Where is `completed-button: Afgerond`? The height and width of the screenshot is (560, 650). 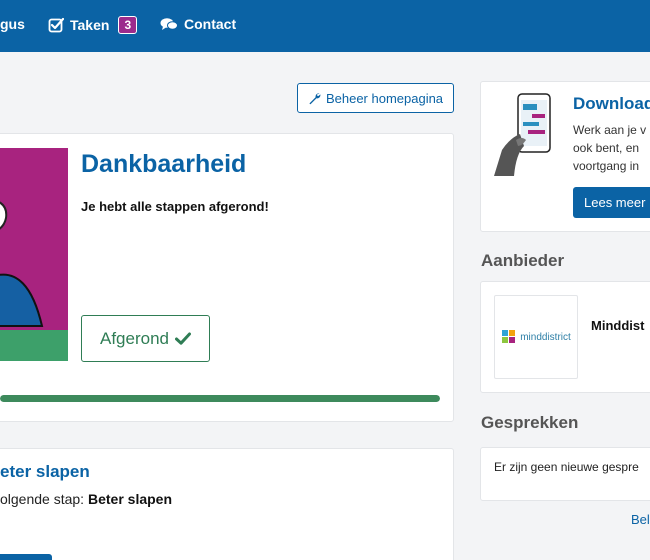 completed-button: Afgerond is located at coordinates (145, 338).